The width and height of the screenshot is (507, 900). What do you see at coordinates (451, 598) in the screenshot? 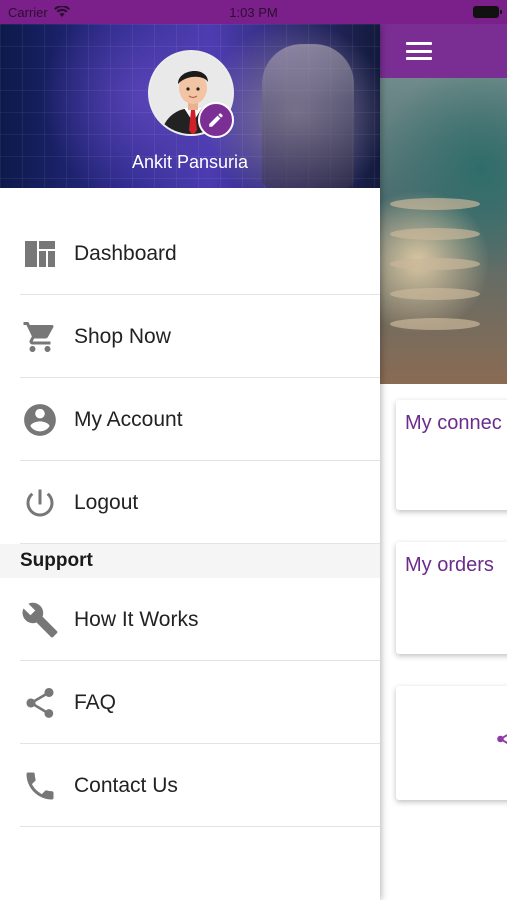
I see `my-orders-card: My orders` at bounding box center [451, 598].